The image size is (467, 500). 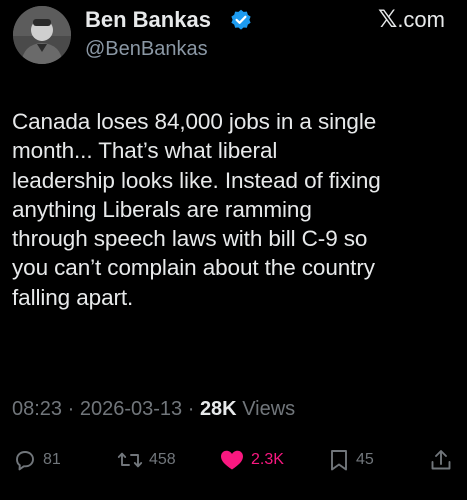 What do you see at coordinates (73, 297) in the screenshot?
I see `tweet-text-line: falling apart.` at bounding box center [73, 297].